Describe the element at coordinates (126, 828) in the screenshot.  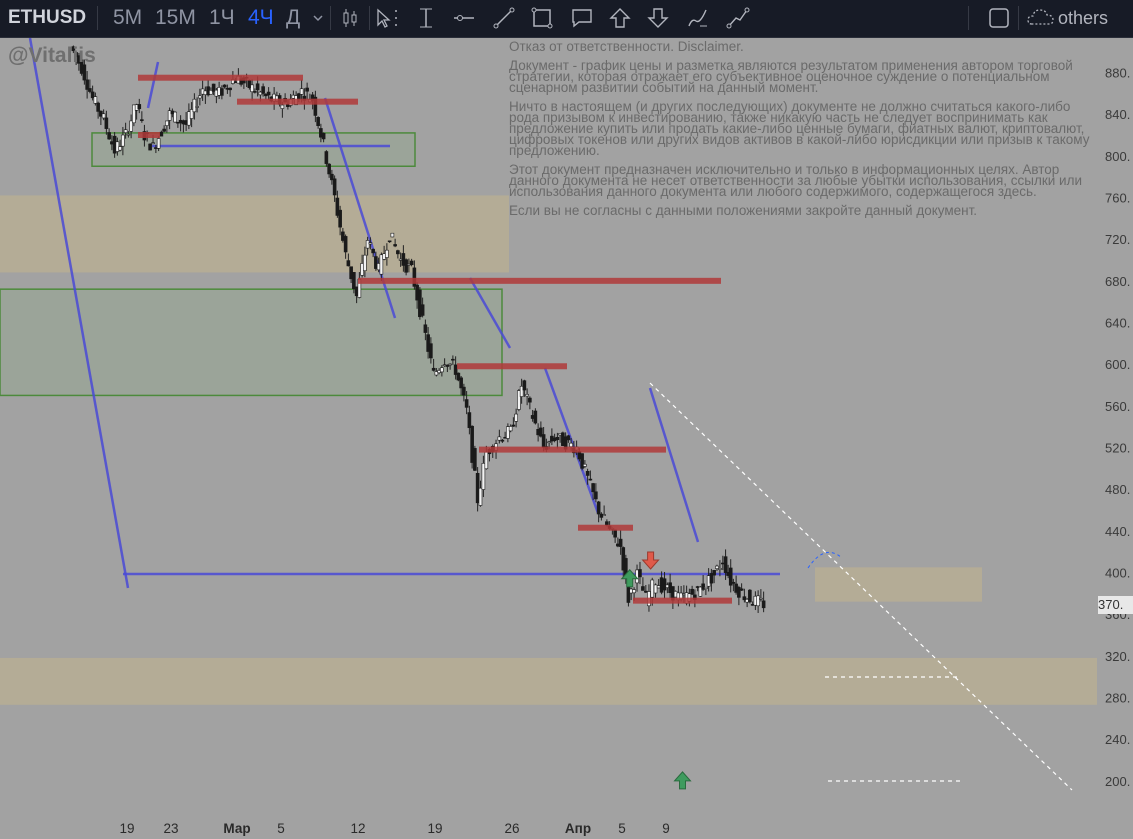
I see `x-tick-label: 19` at that location.